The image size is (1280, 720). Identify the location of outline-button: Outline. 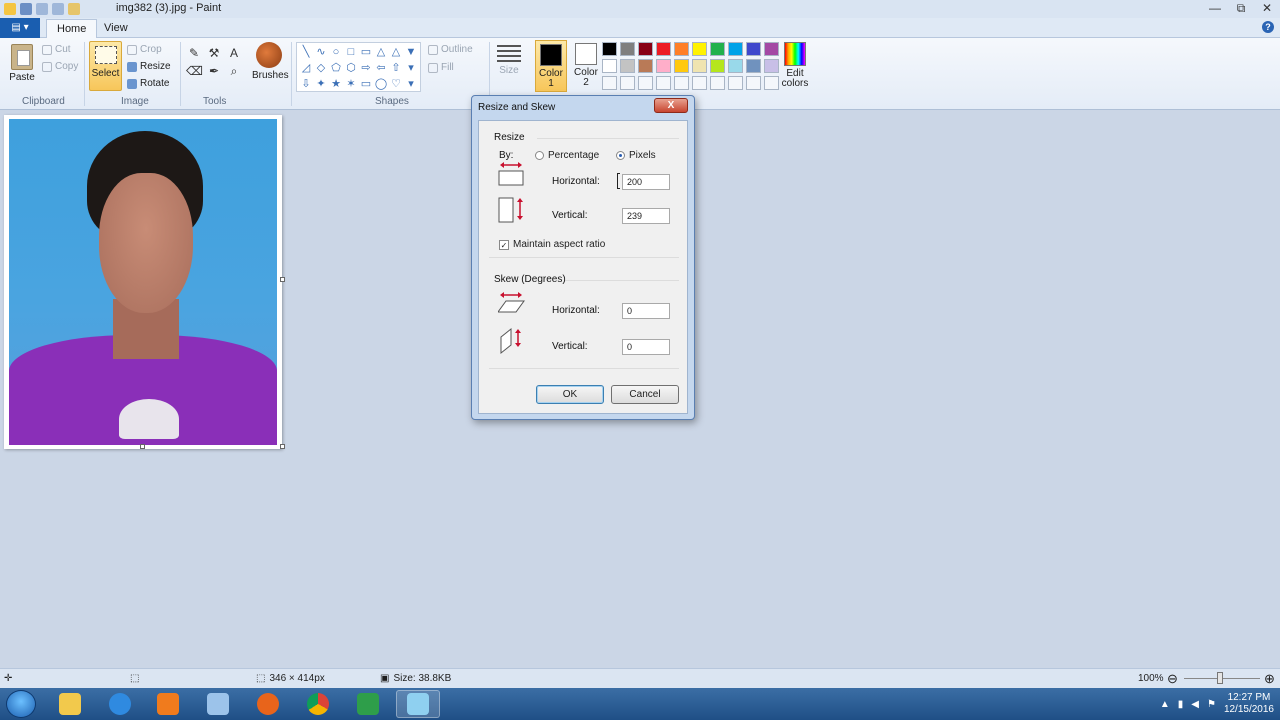
(450, 49).